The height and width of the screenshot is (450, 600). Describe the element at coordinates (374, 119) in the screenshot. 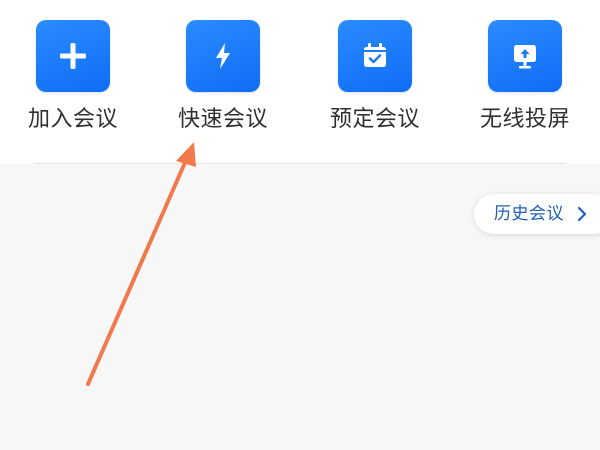

I see `schedule-meeting-label: 预定会议` at that location.